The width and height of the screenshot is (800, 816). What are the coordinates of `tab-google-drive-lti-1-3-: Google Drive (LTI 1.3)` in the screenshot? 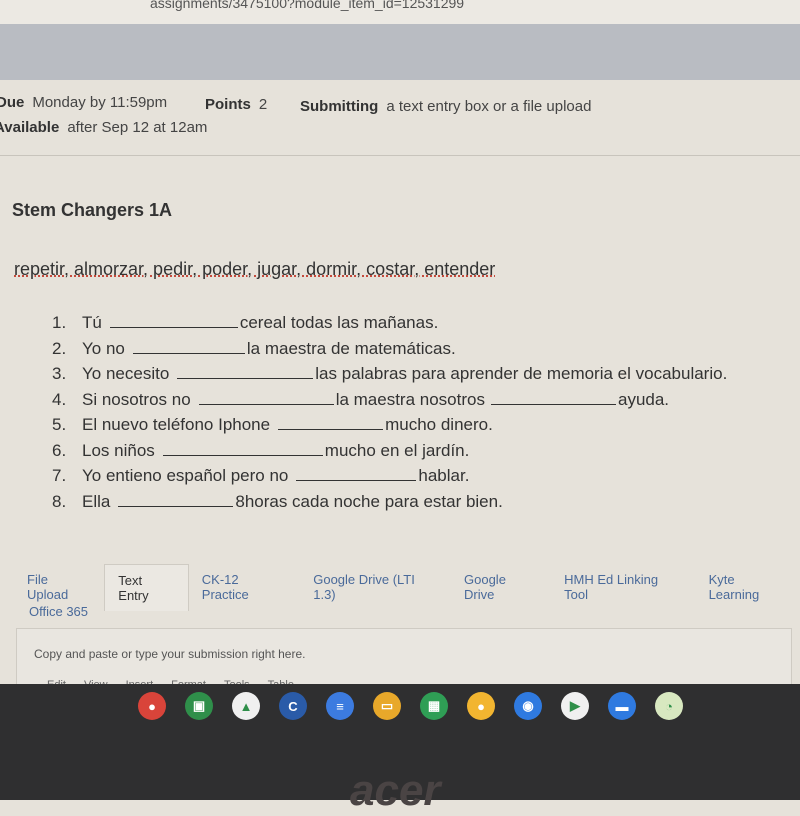 It's located at (375, 587).